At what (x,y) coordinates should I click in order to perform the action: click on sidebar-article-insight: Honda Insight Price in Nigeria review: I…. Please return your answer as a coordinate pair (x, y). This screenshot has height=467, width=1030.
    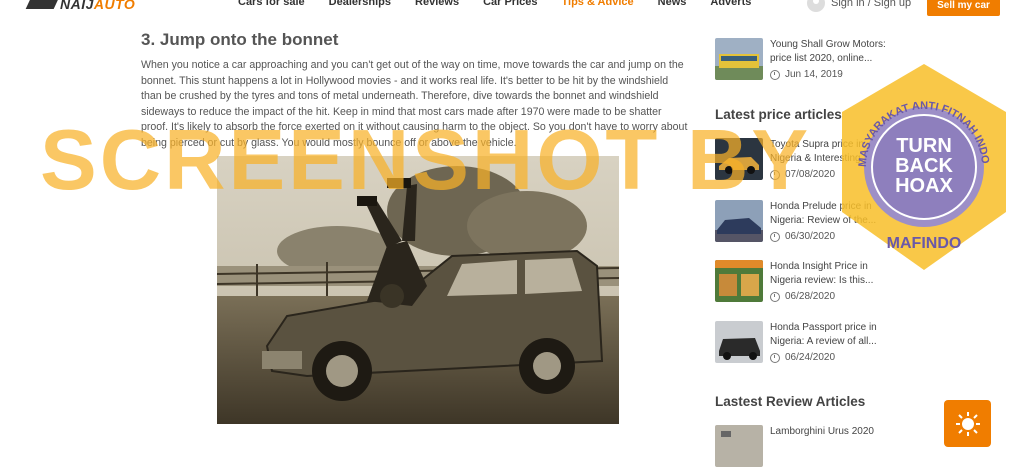
    Looking at the image, I should click on (801, 281).